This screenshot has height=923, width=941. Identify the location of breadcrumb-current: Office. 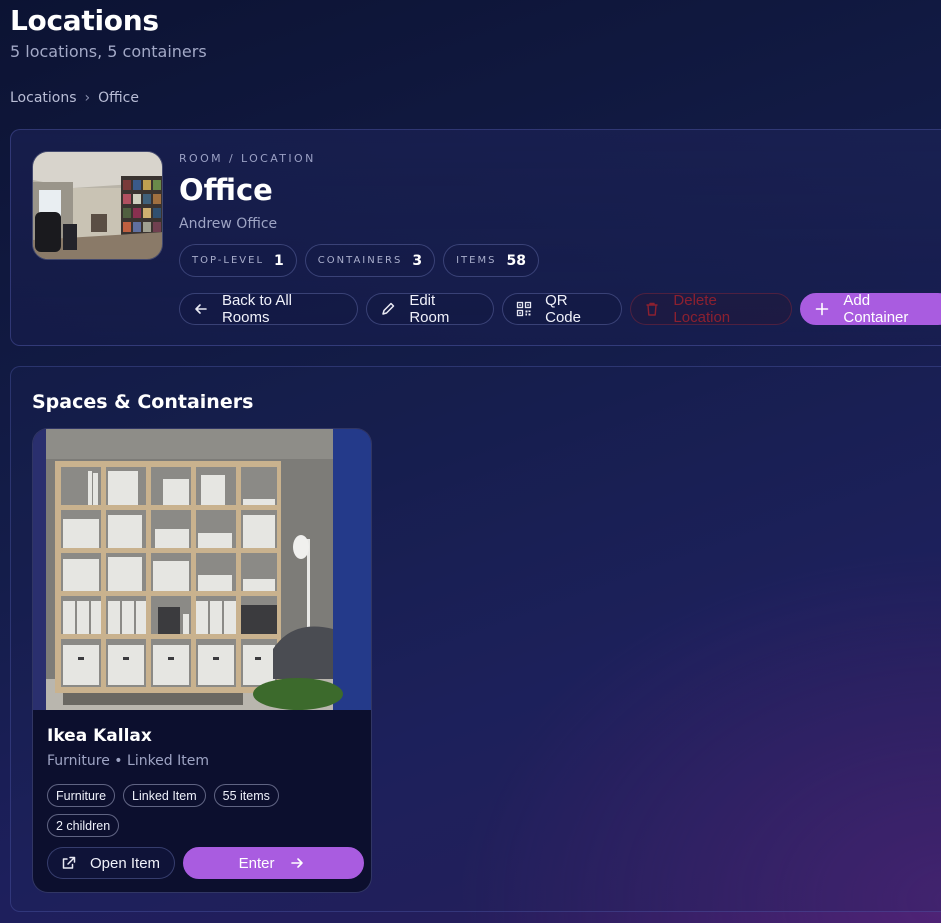
(118, 98).